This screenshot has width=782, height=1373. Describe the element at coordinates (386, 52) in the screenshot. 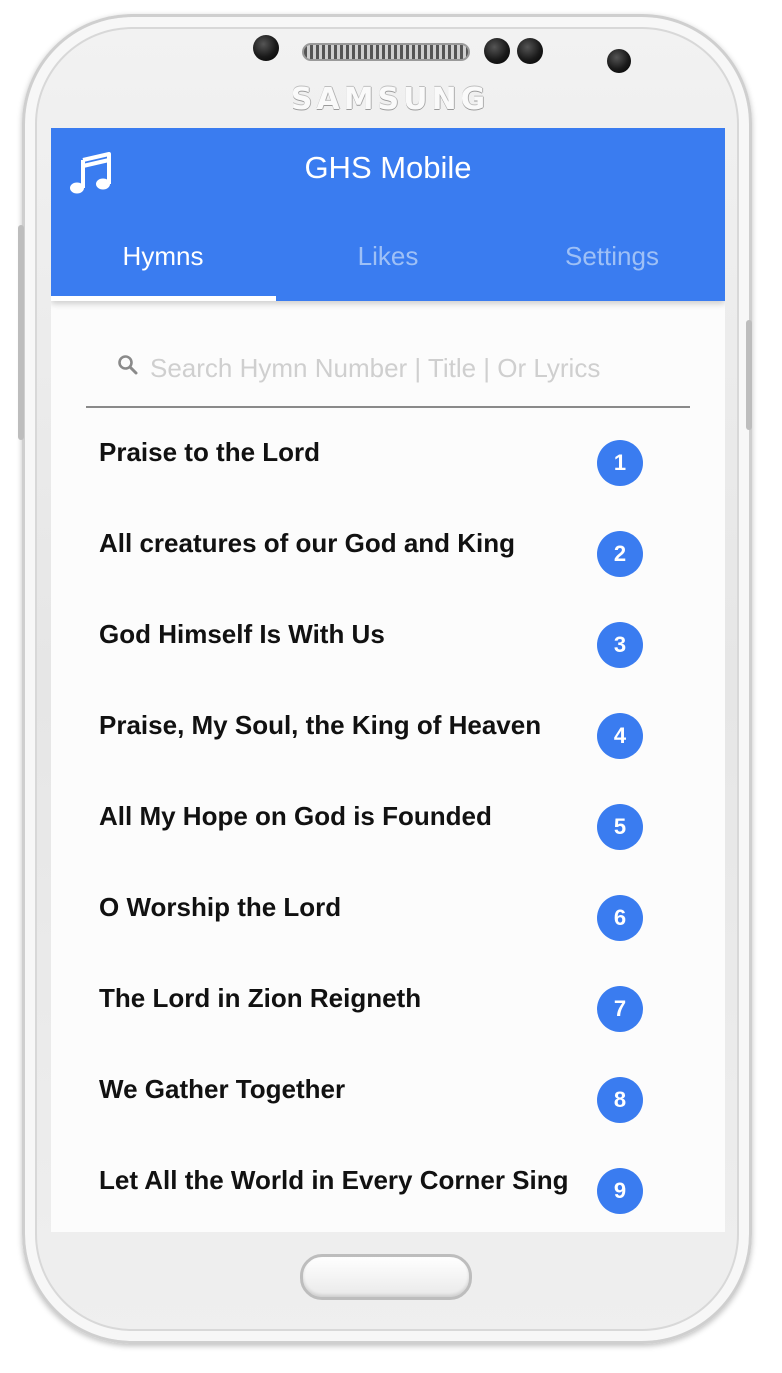

I see `earpiece-speaker` at that location.